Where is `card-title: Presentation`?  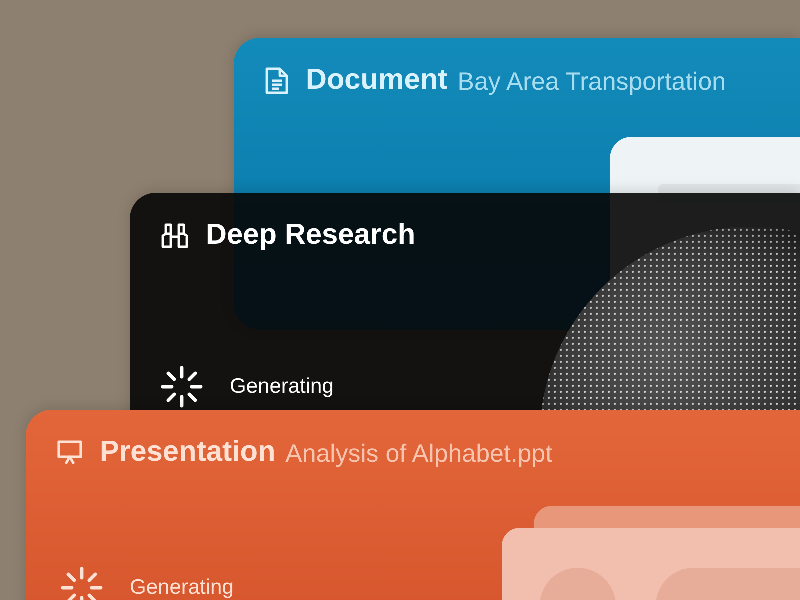 card-title: Presentation is located at coordinates (188, 452).